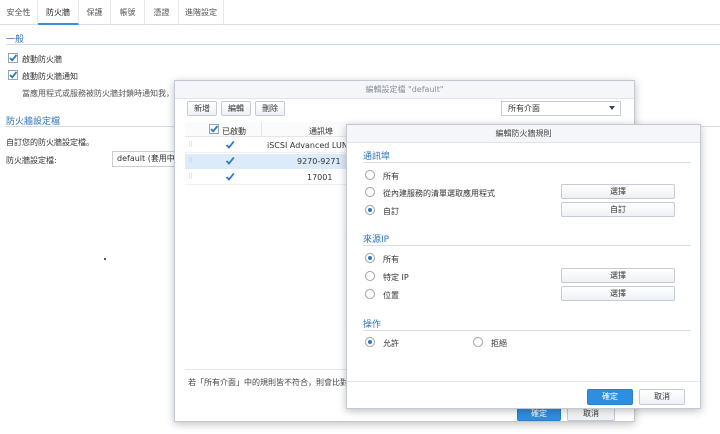 The image size is (720, 434). Describe the element at coordinates (618, 275) in the screenshot. I see `specific-ip-select-button: 選擇` at that location.